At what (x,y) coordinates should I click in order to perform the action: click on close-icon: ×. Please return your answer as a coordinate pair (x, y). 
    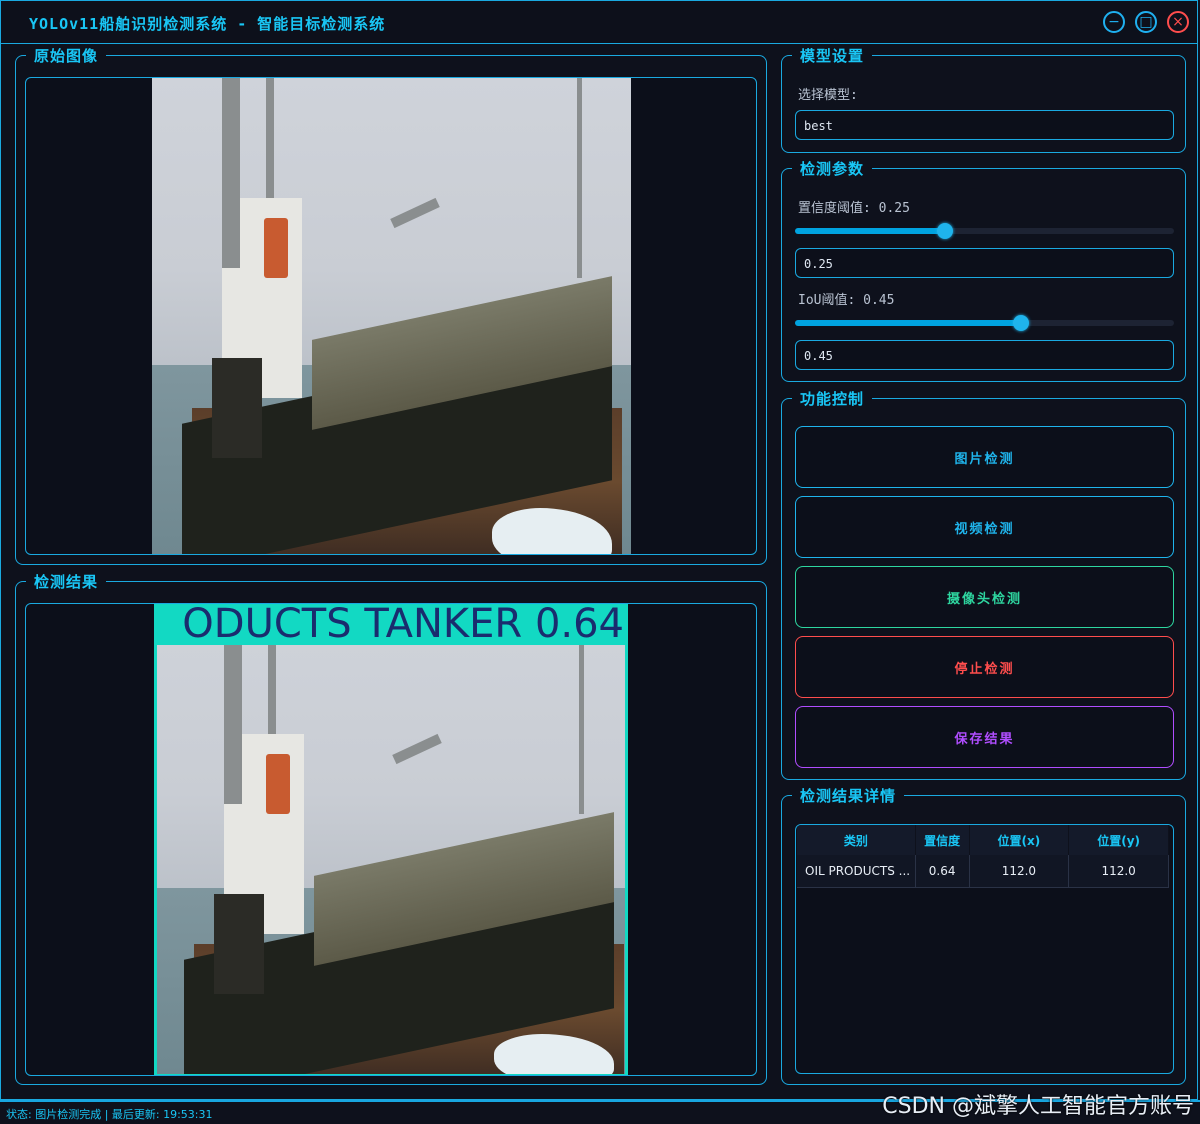
    Looking at the image, I should click on (1178, 22).